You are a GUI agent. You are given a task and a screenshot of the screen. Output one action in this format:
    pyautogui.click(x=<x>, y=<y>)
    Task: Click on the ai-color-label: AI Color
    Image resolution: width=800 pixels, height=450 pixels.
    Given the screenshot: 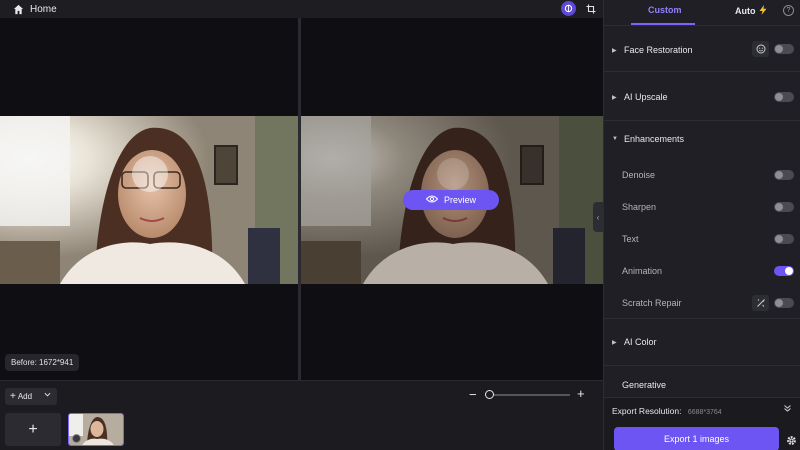 What is the action you would take?
    pyautogui.click(x=640, y=342)
    